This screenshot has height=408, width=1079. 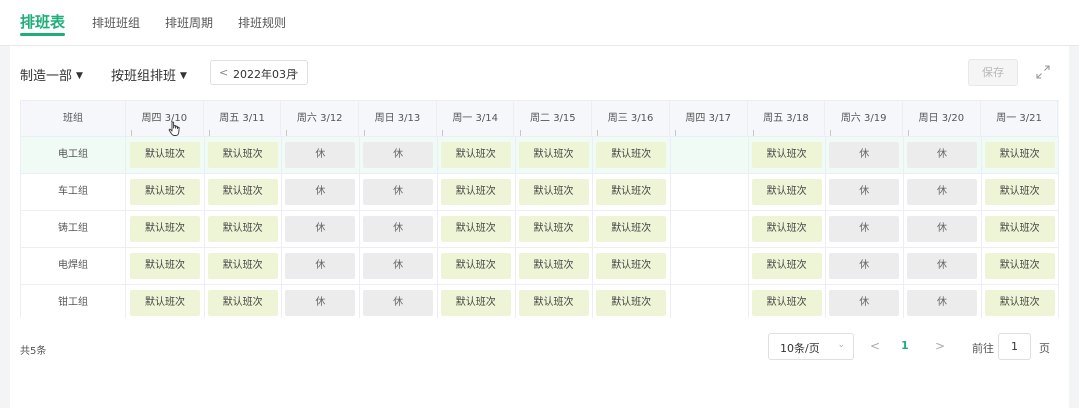 What do you see at coordinates (993, 72) in the screenshot?
I see `save-button: 保存` at bounding box center [993, 72].